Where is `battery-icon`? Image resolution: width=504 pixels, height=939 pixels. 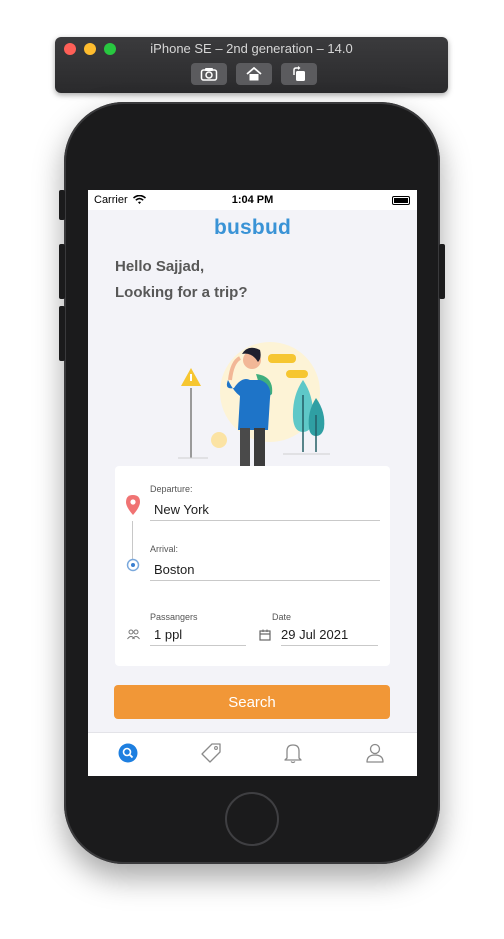
battery-icon is located at coordinates (401, 200).